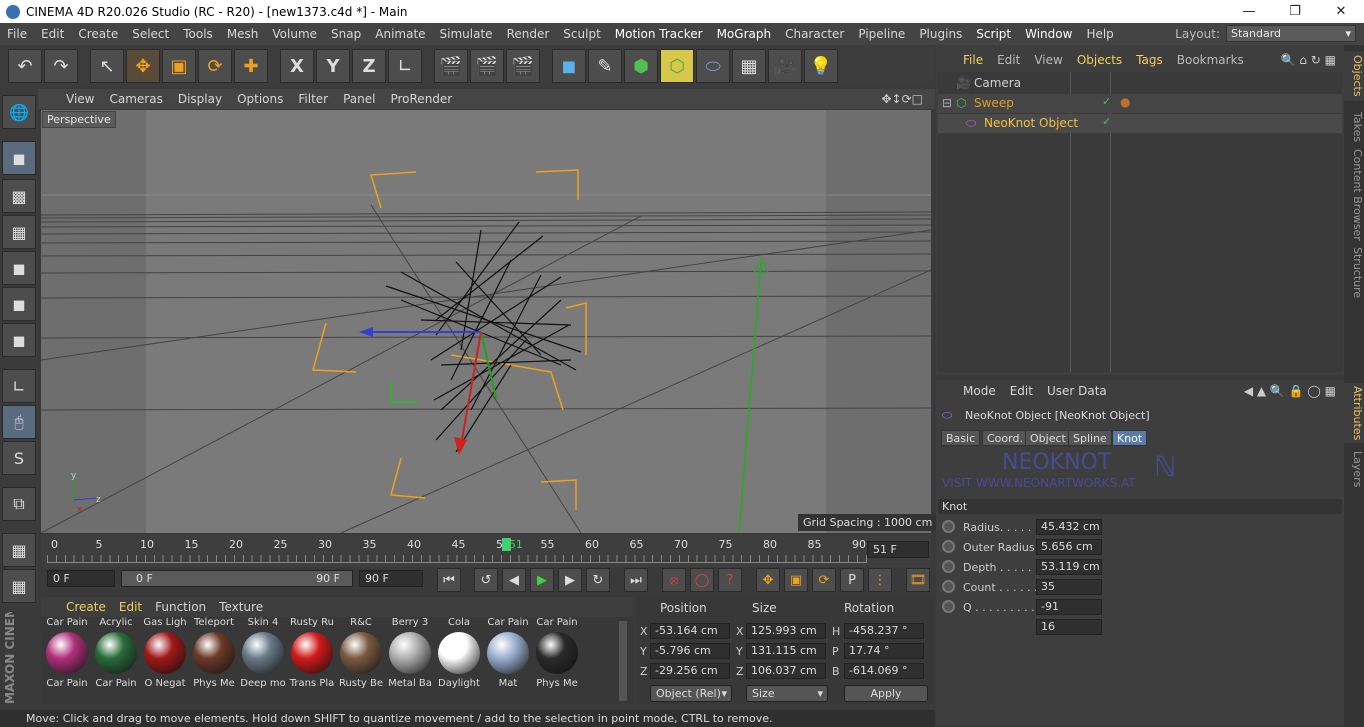  Describe the element at coordinates (369, 66) in the screenshot. I see `z-axis-icon: Z` at that location.